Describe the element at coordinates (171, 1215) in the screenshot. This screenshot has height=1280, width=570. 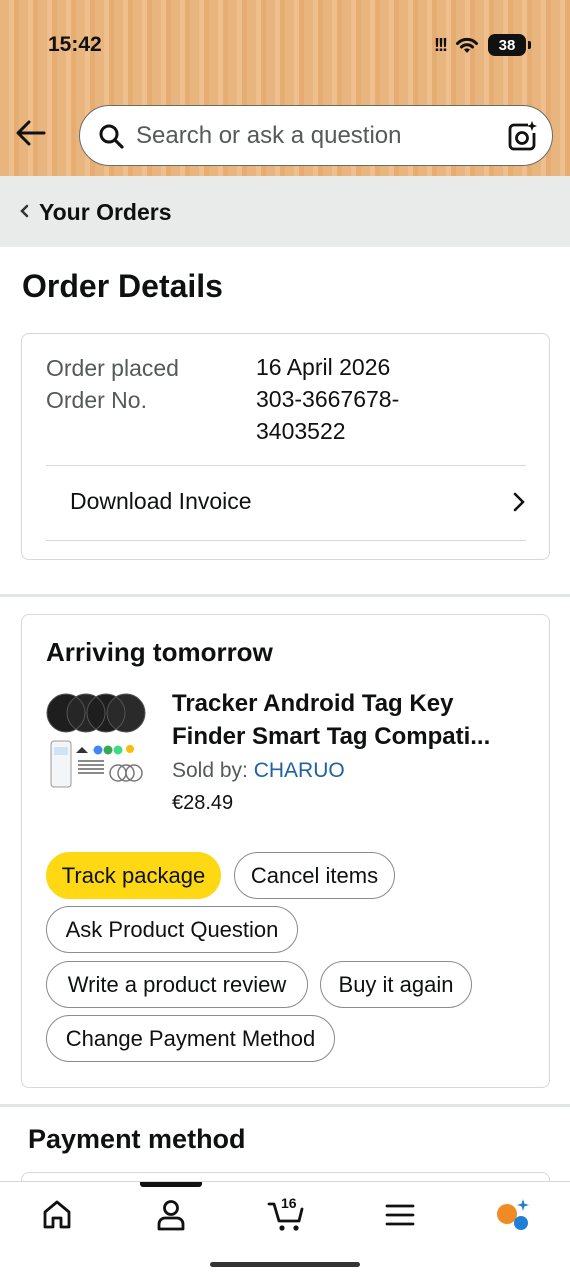
I see `account-icon` at that location.